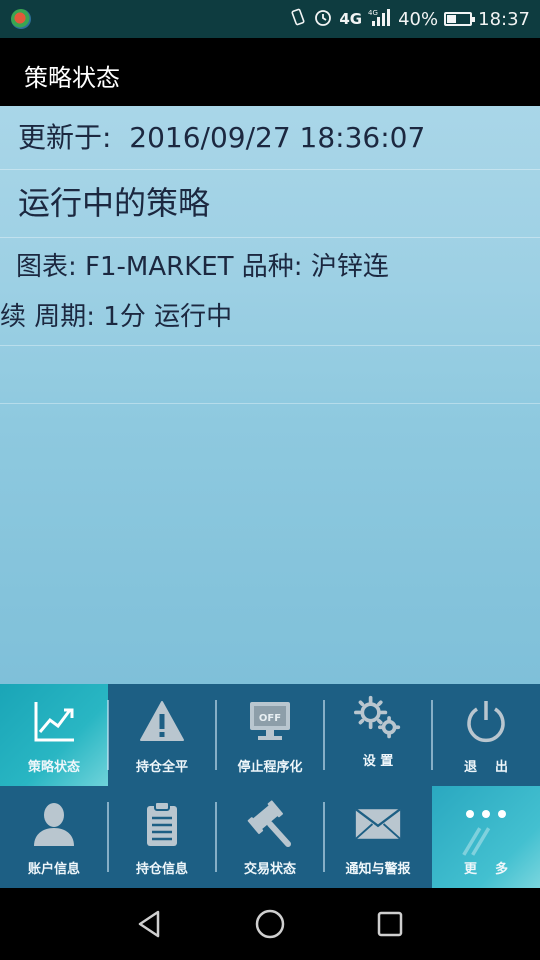  I want to click on alarm-icon, so click(323, 19).